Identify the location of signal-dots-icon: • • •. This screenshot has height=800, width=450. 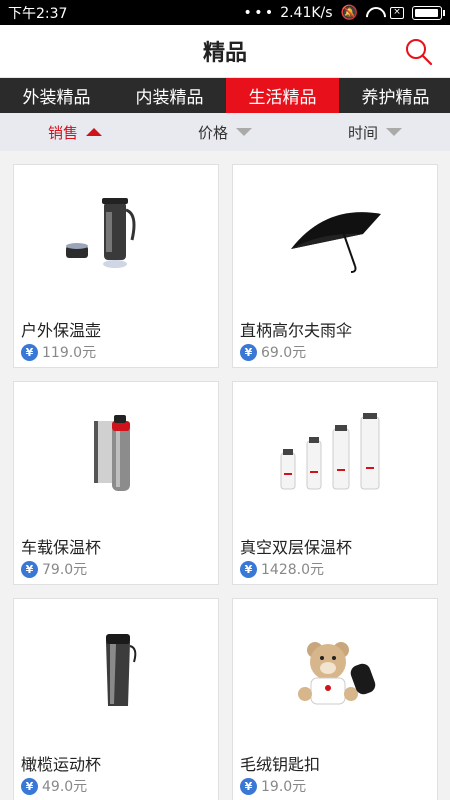
(258, 12).